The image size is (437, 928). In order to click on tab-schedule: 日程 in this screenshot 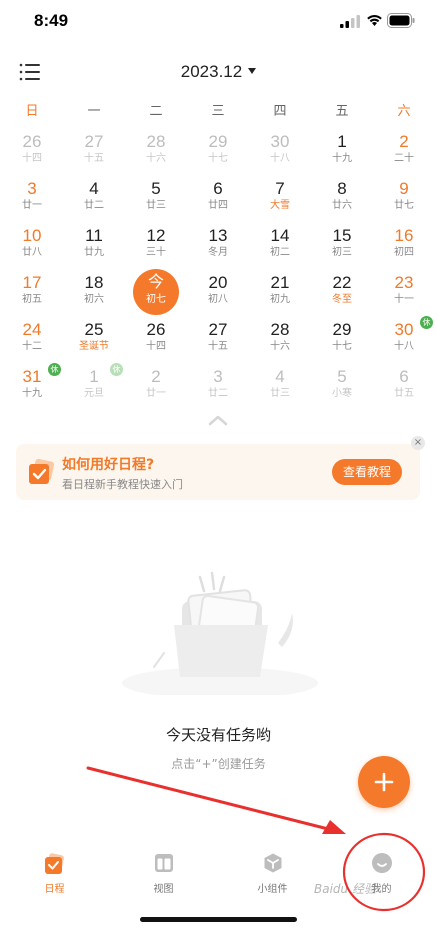, I will do `click(54, 870)`.